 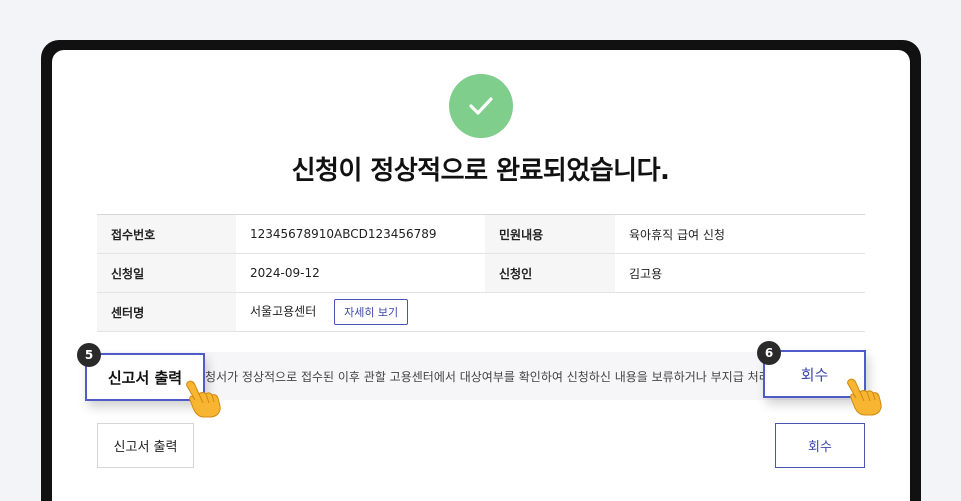 I want to click on apply-date-value: 2024-09-12, so click(x=360, y=273).